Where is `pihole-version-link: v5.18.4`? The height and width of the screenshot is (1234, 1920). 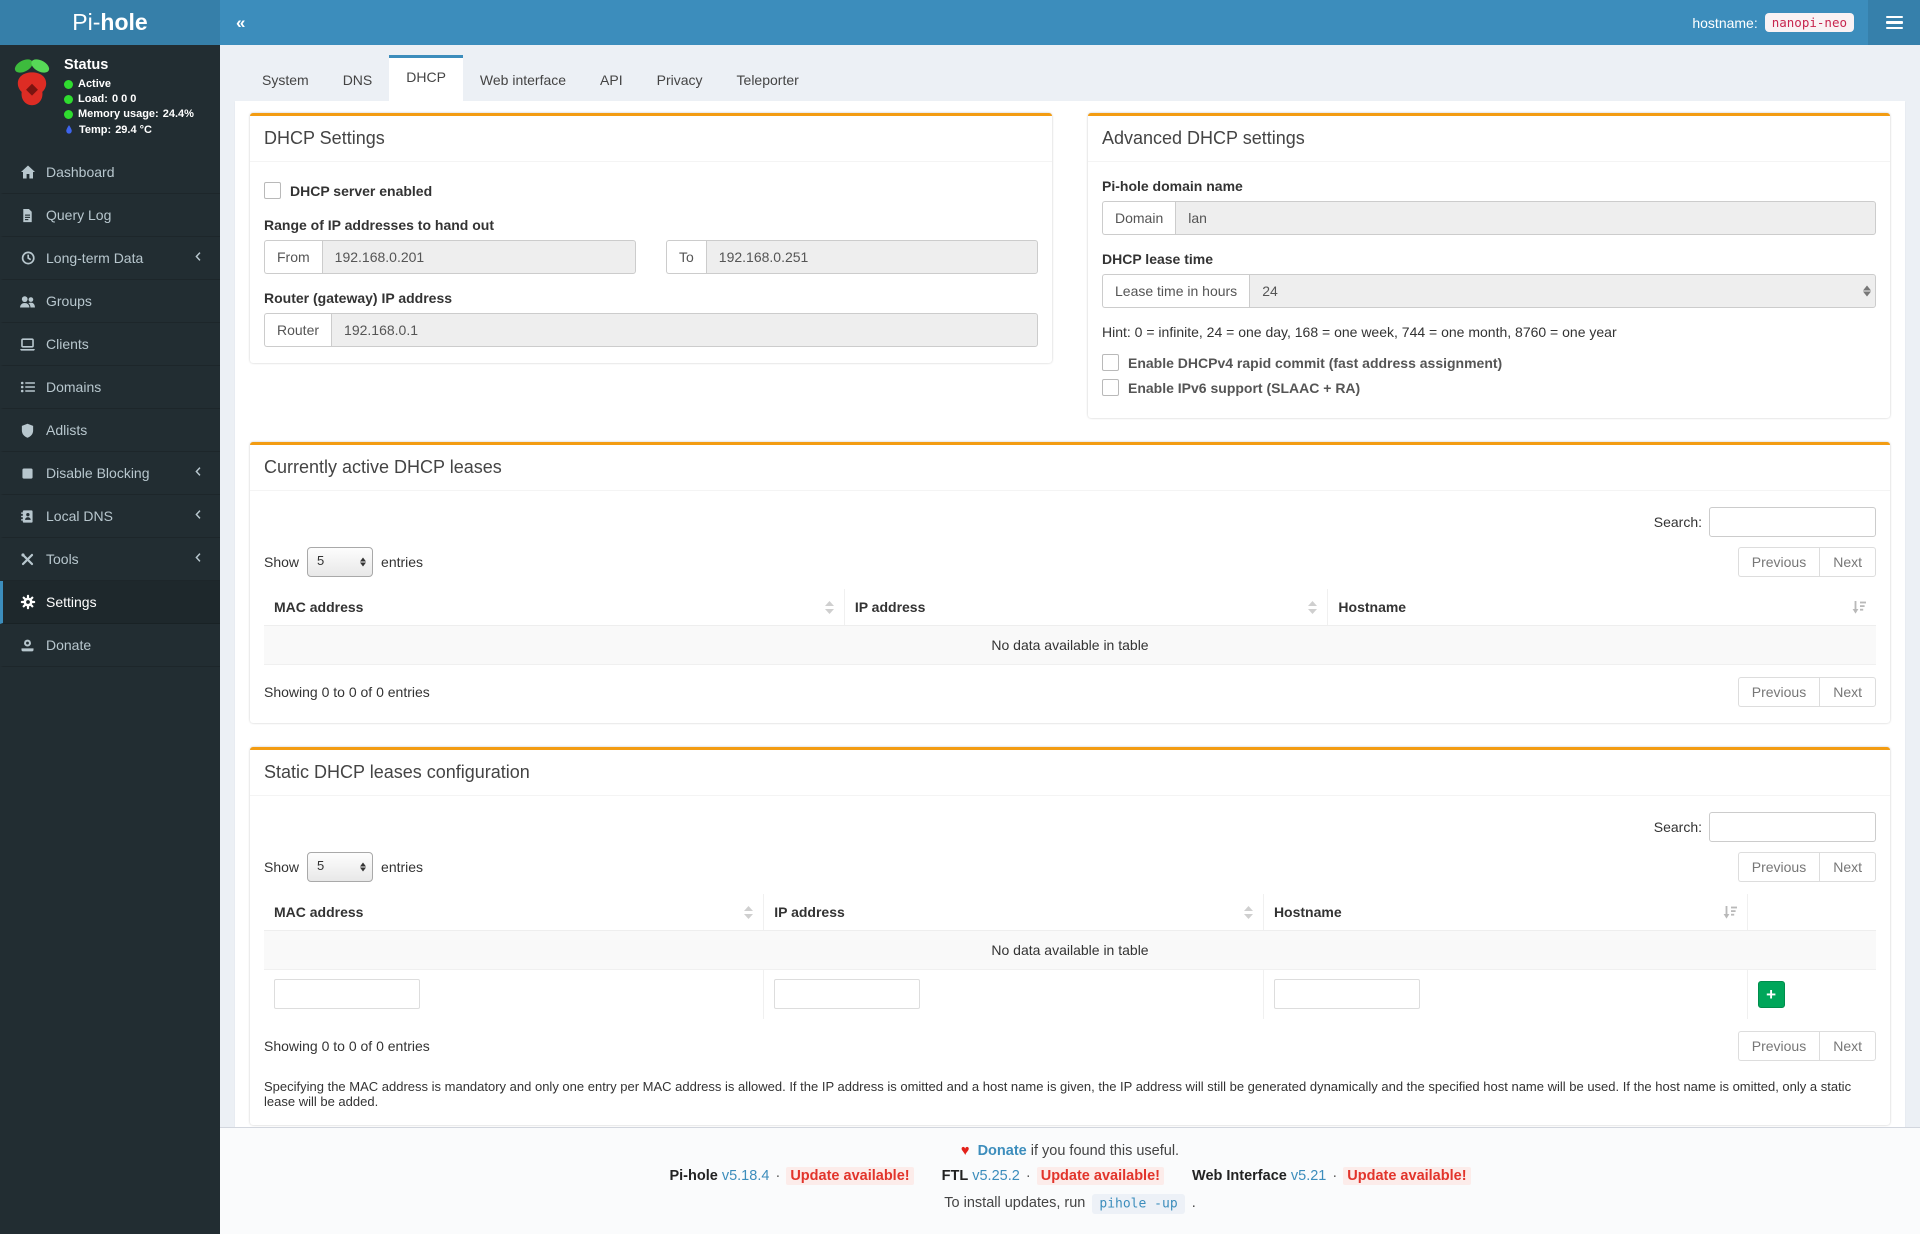
pihole-version-link: v5.18.4 is located at coordinates (746, 1176).